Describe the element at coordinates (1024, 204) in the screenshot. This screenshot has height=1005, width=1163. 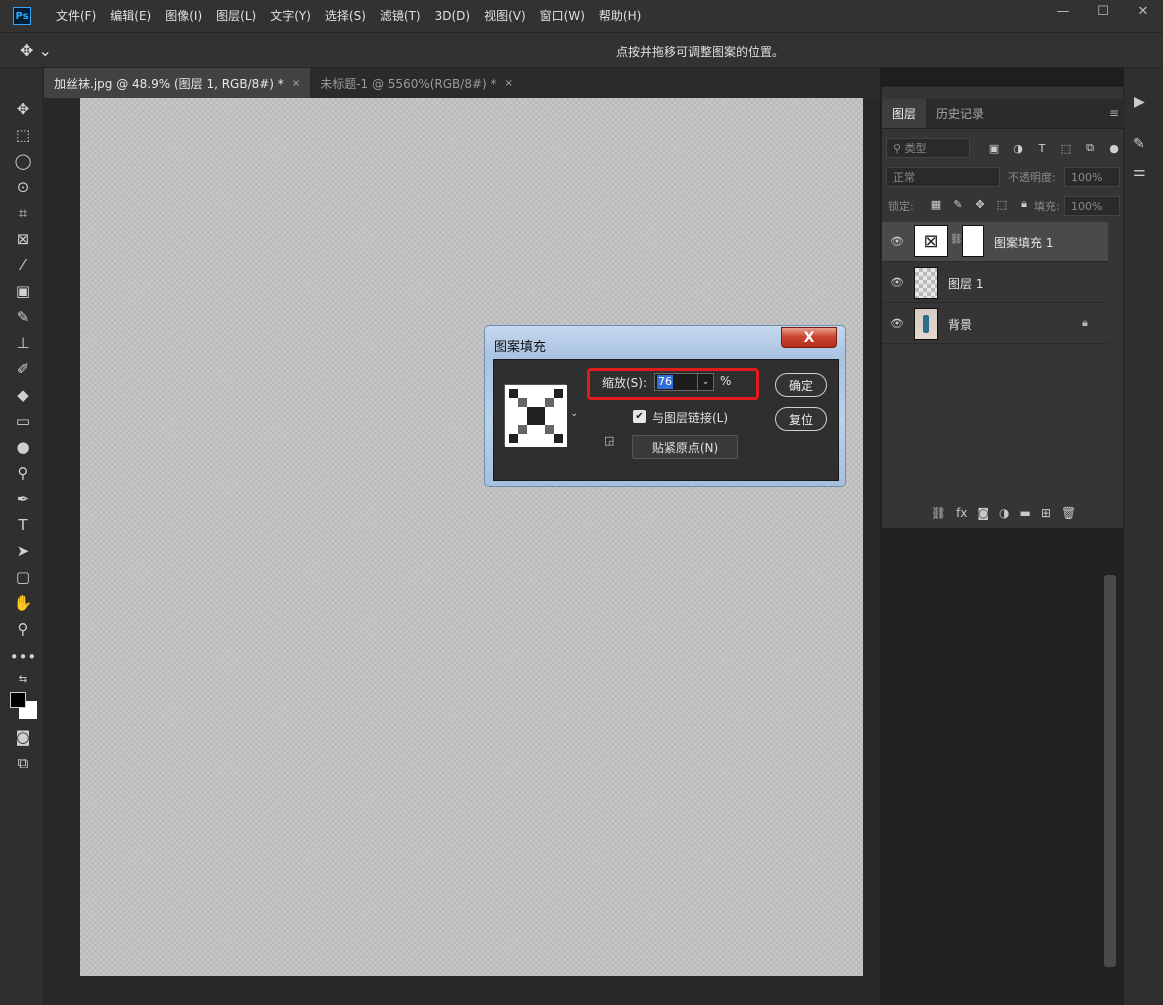
I see `lock-all-icon: 🔒︎` at that location.